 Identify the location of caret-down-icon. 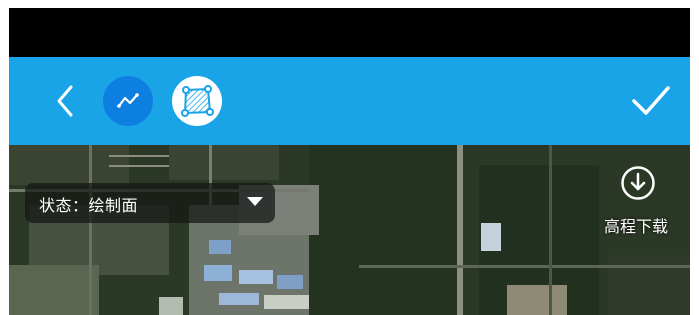
(255, 201).